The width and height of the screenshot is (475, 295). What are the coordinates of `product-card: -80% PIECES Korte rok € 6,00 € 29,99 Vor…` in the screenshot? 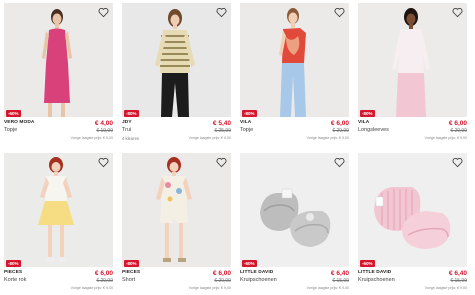 It's located at (58, 224).